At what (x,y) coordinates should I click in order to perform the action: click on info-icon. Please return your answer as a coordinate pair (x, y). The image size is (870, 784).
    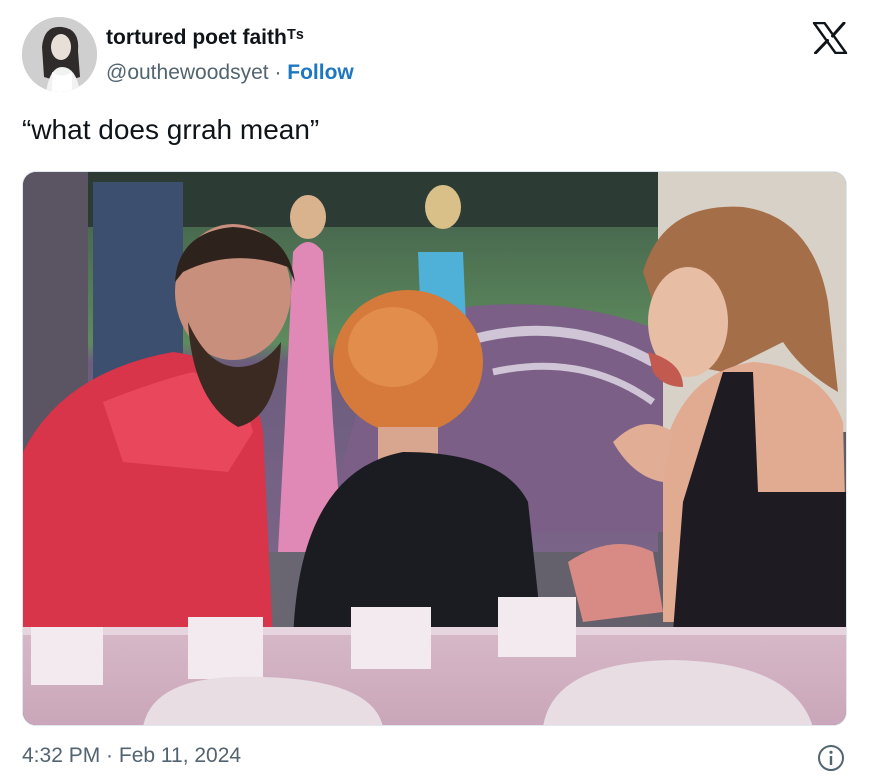
    Looking at the image, I should click on (831, 758).